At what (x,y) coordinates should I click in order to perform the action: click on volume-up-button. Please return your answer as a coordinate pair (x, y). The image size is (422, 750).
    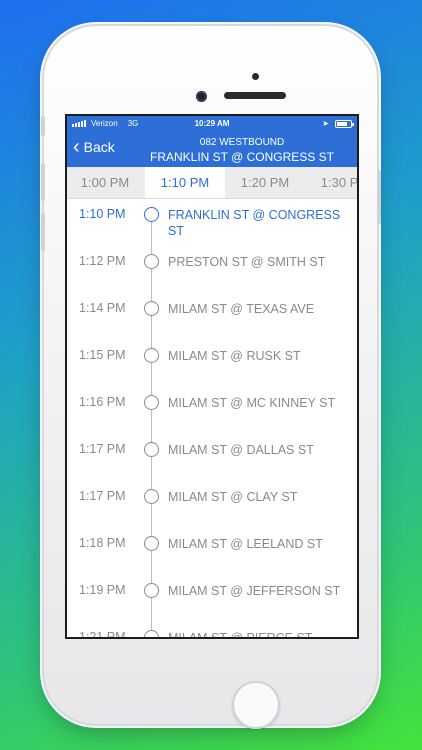
    Looking at the image, I should click on (43, 182).